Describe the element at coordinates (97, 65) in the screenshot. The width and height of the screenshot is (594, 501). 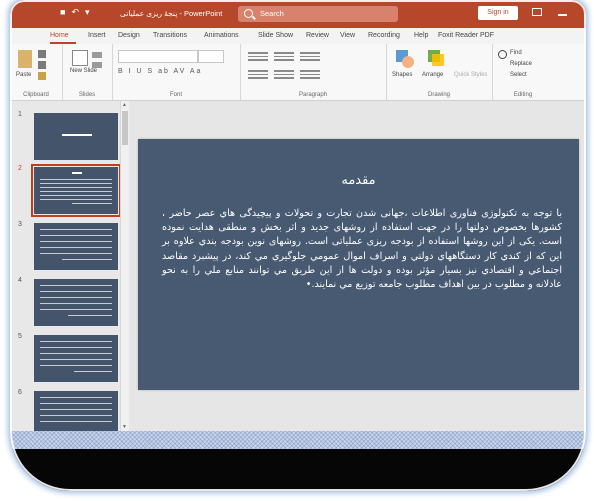
I see `reset-icon` at that location.